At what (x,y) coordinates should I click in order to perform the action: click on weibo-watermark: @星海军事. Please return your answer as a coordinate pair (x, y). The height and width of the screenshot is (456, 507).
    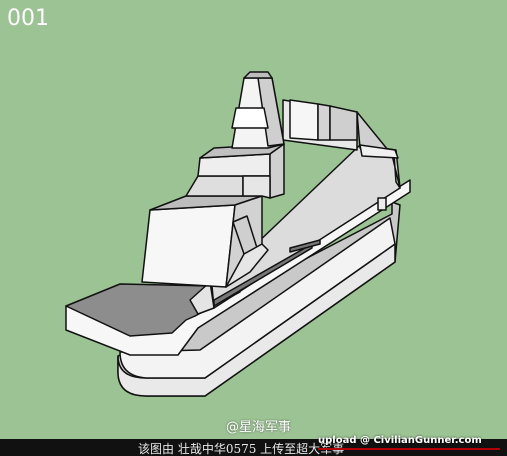
    Looking at the image, I should click on (259, 427).